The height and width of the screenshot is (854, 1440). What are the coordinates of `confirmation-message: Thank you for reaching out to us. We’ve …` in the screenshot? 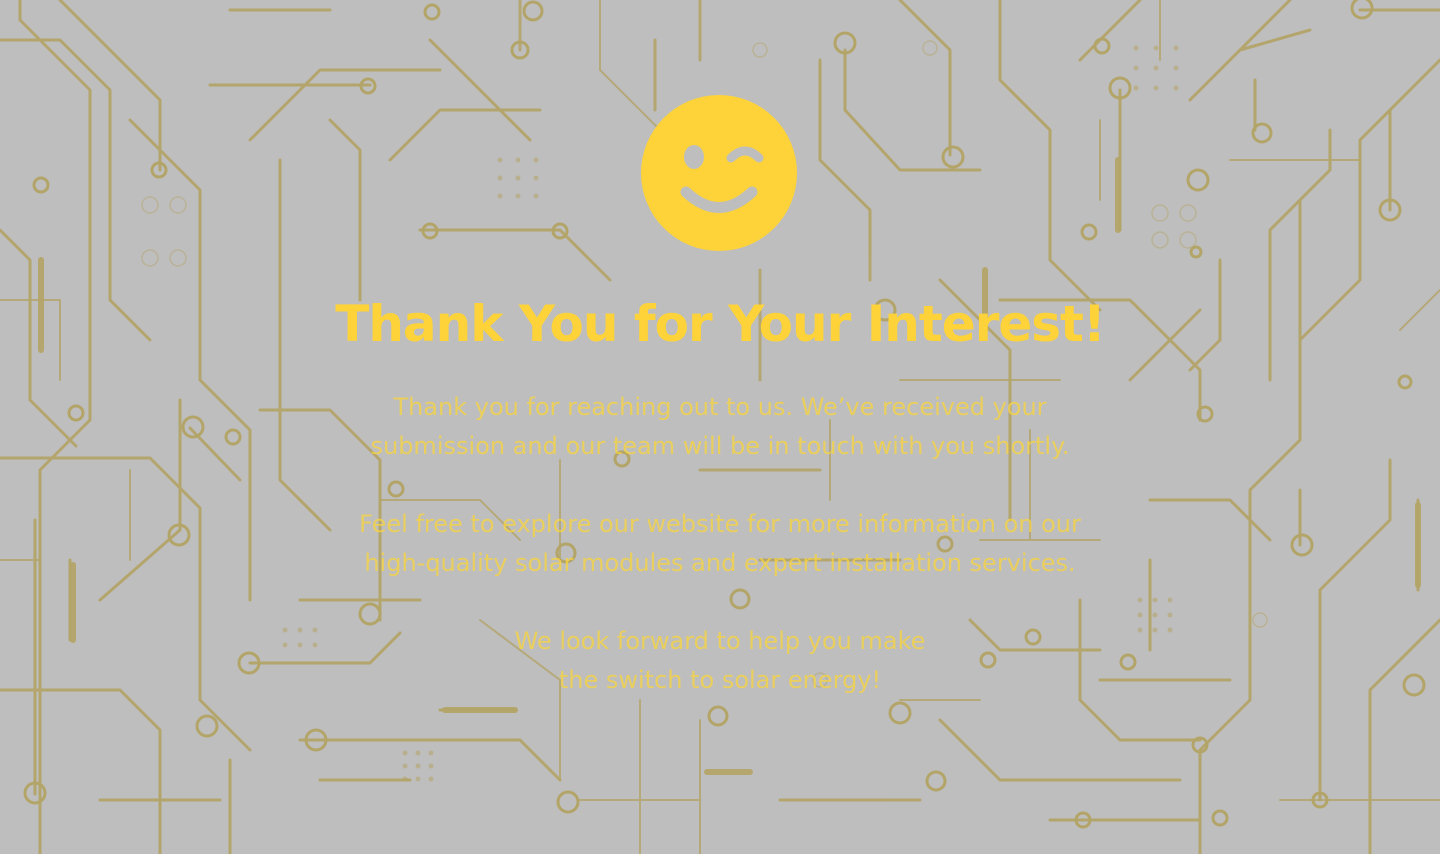 It's located at (720, 427).